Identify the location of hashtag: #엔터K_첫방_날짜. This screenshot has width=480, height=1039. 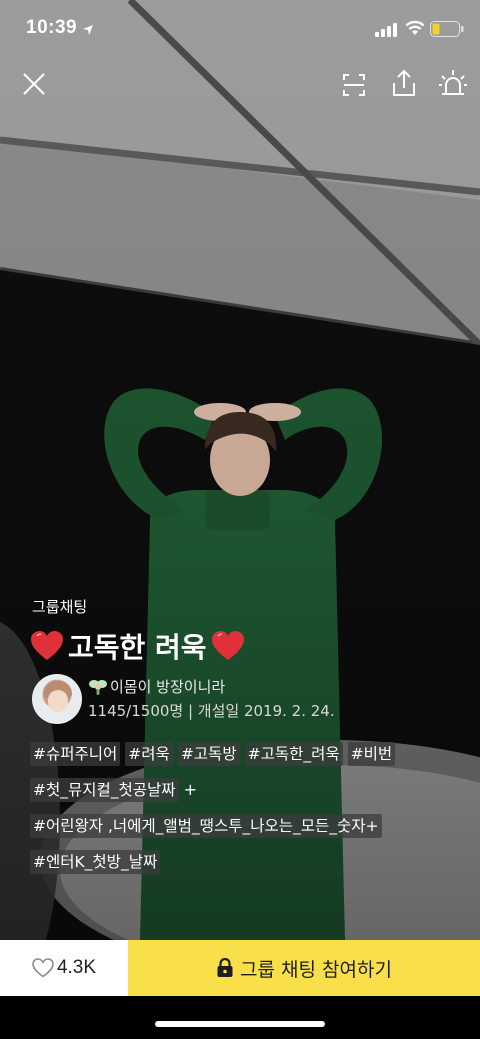
(95, 862).